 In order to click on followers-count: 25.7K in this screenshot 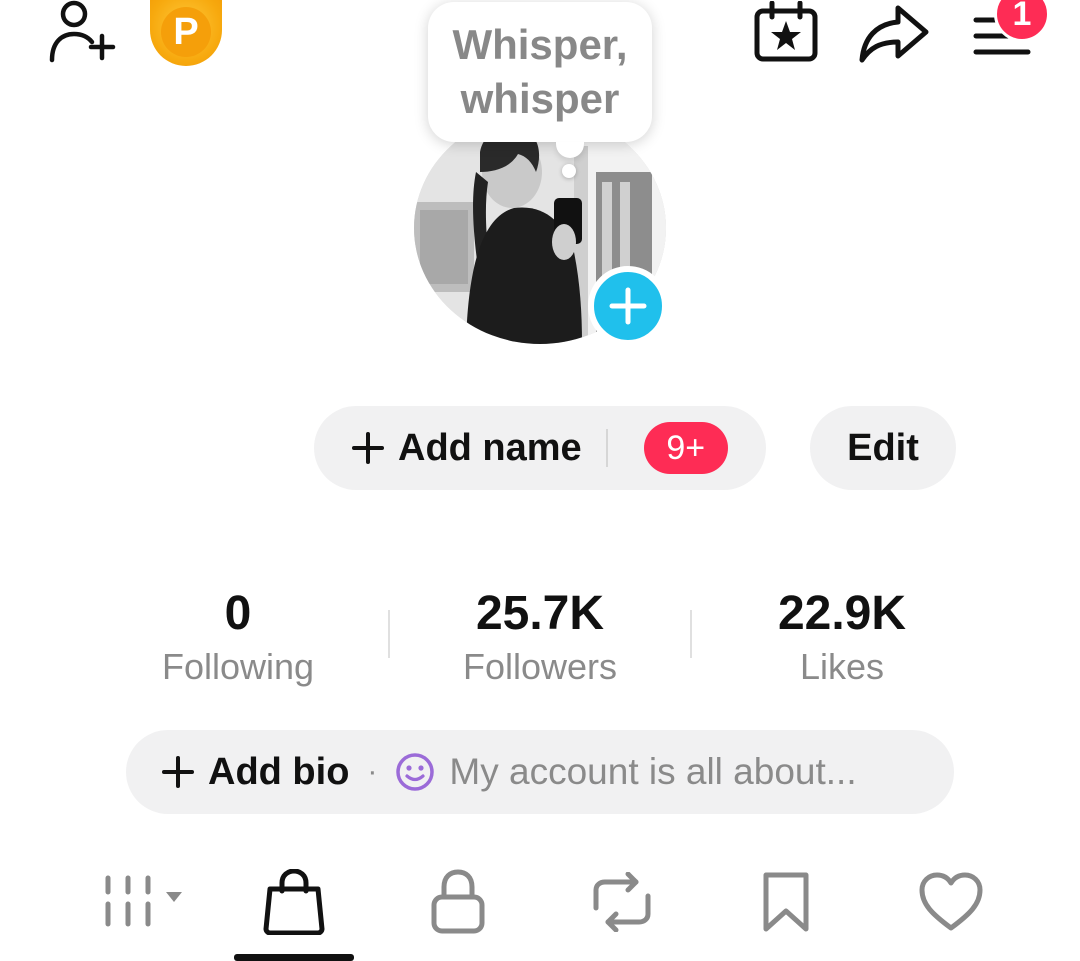, I will do `click(540, 613)`.